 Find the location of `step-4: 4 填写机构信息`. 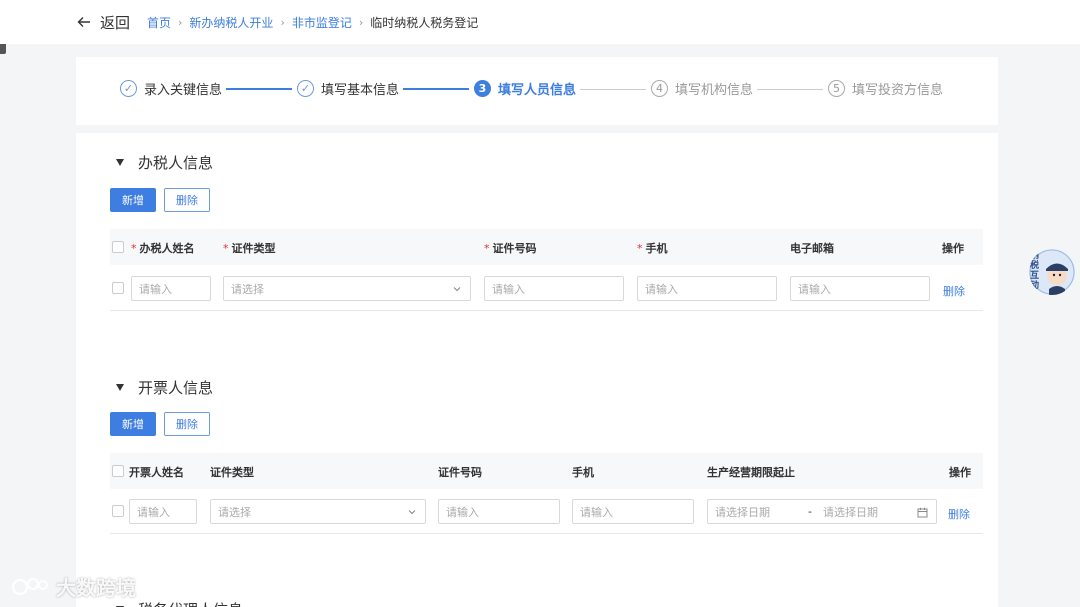

step-4: 4 填写机构信息 is located at coordinates (702, 88).